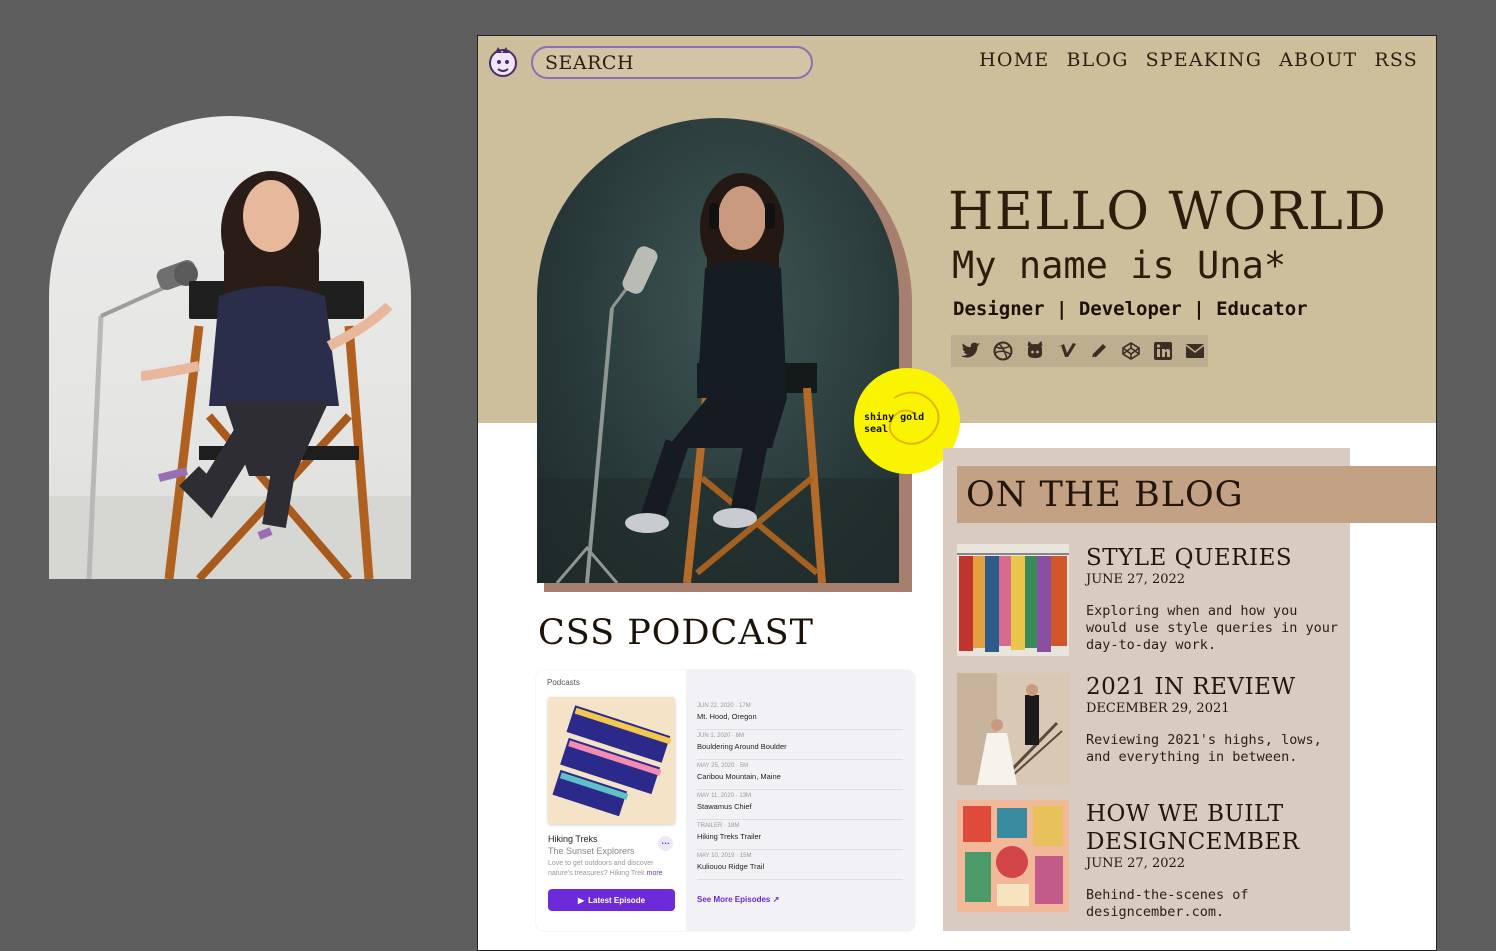 This screenshot has width=1496, height=951. Describe the element at coordinates (1013, 600) in the screenshot. I see `post-thumbnail-clothes-rack` at that location.